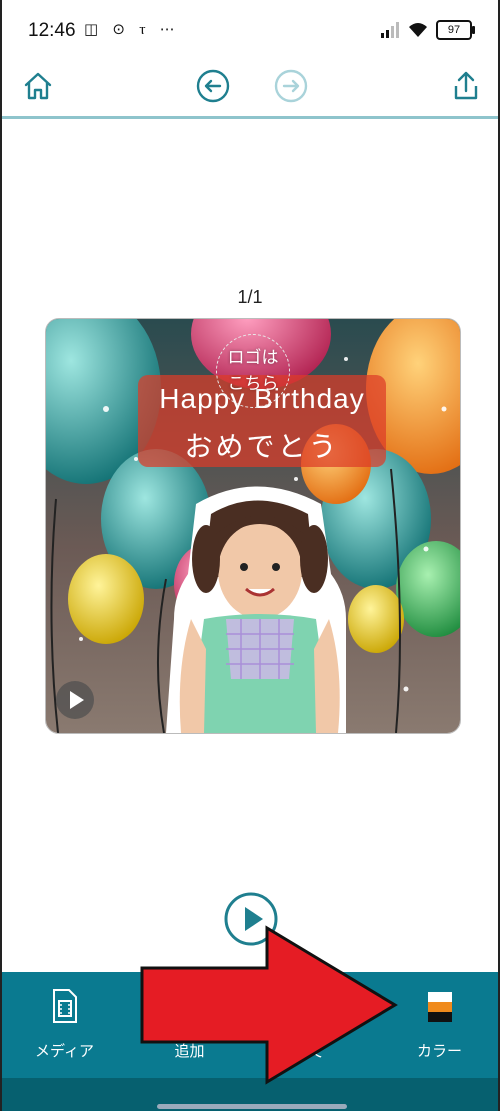  What do you see at coordinates (250, 31) in the screenshot?
I see `status-bar: 12:46 ◫ ⊙ ⲧ ⋯ 97` at bounding box center [250, 31].